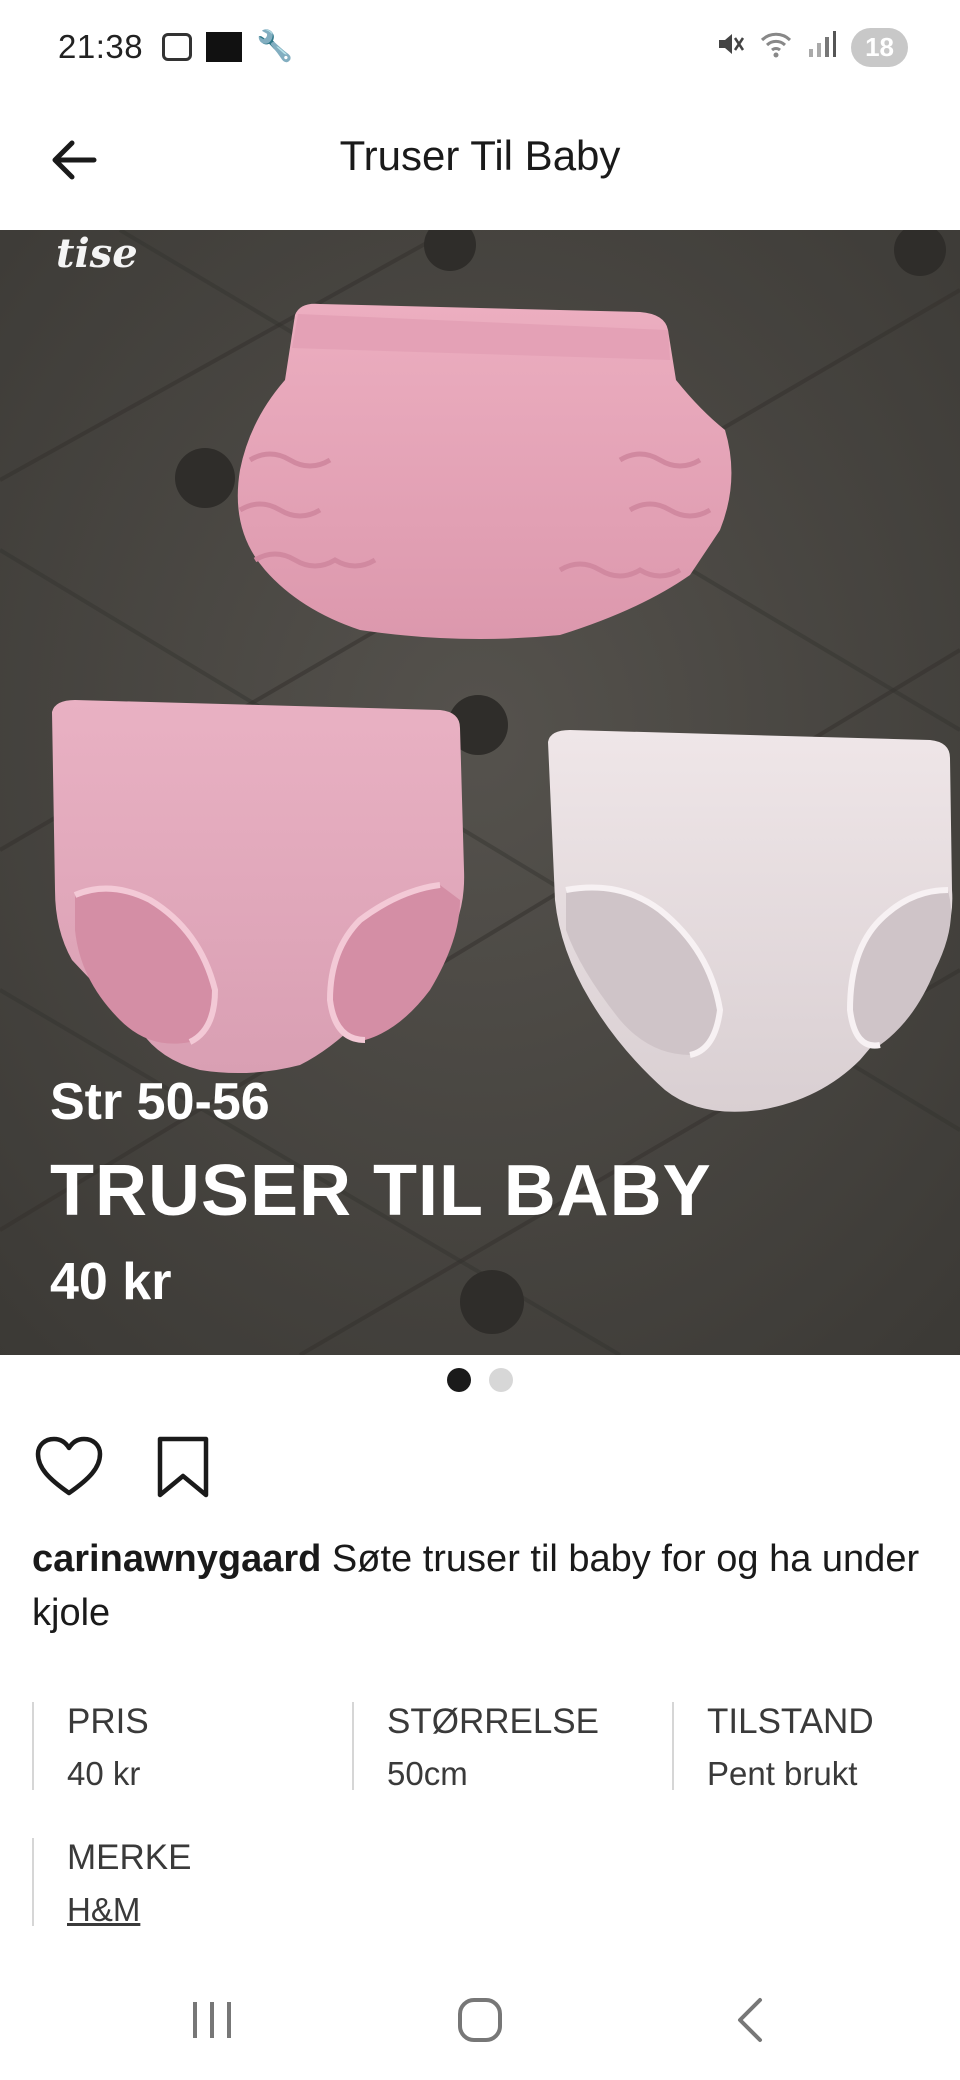  What do you see at coordinates (112, 1883) in the screenshot?
I see `detail-brand: MERKE H&M` at bounding box center [112, 1883].